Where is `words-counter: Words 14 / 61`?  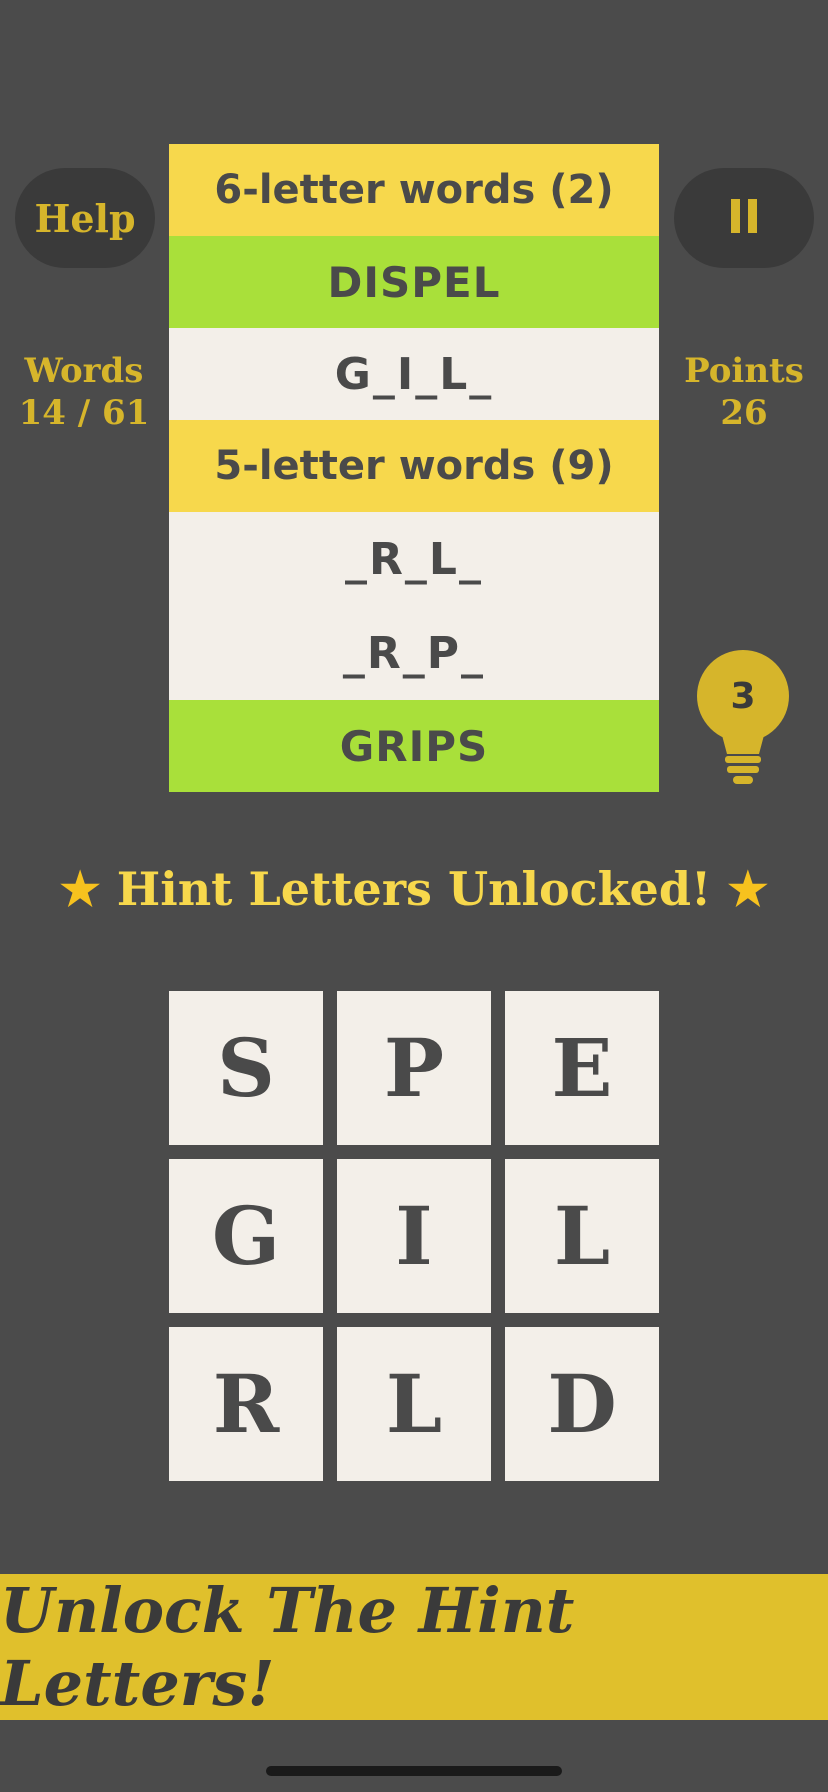
words-counter: Words 14 / 61 is located at coordinates (84, 392).